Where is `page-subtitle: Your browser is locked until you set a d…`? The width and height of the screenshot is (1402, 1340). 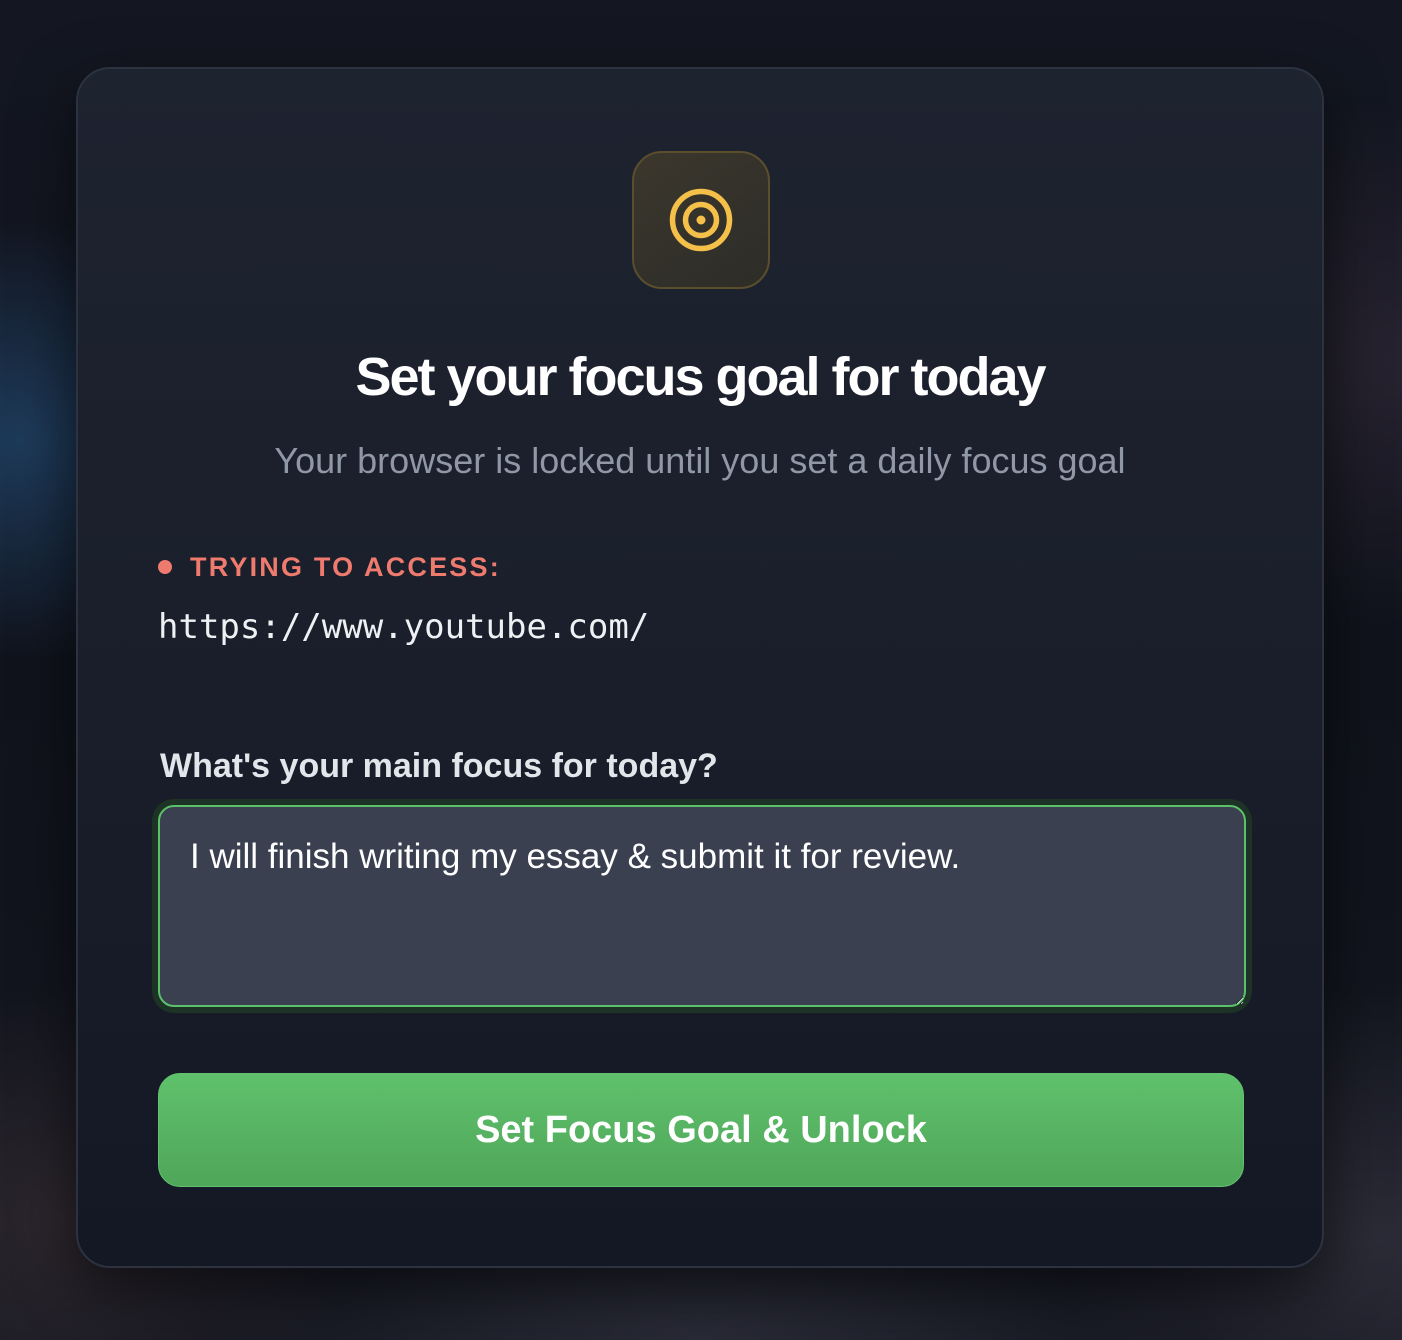 page-subtitle: Your browser is locked until you set a d… is located at coordinates (700, 460).